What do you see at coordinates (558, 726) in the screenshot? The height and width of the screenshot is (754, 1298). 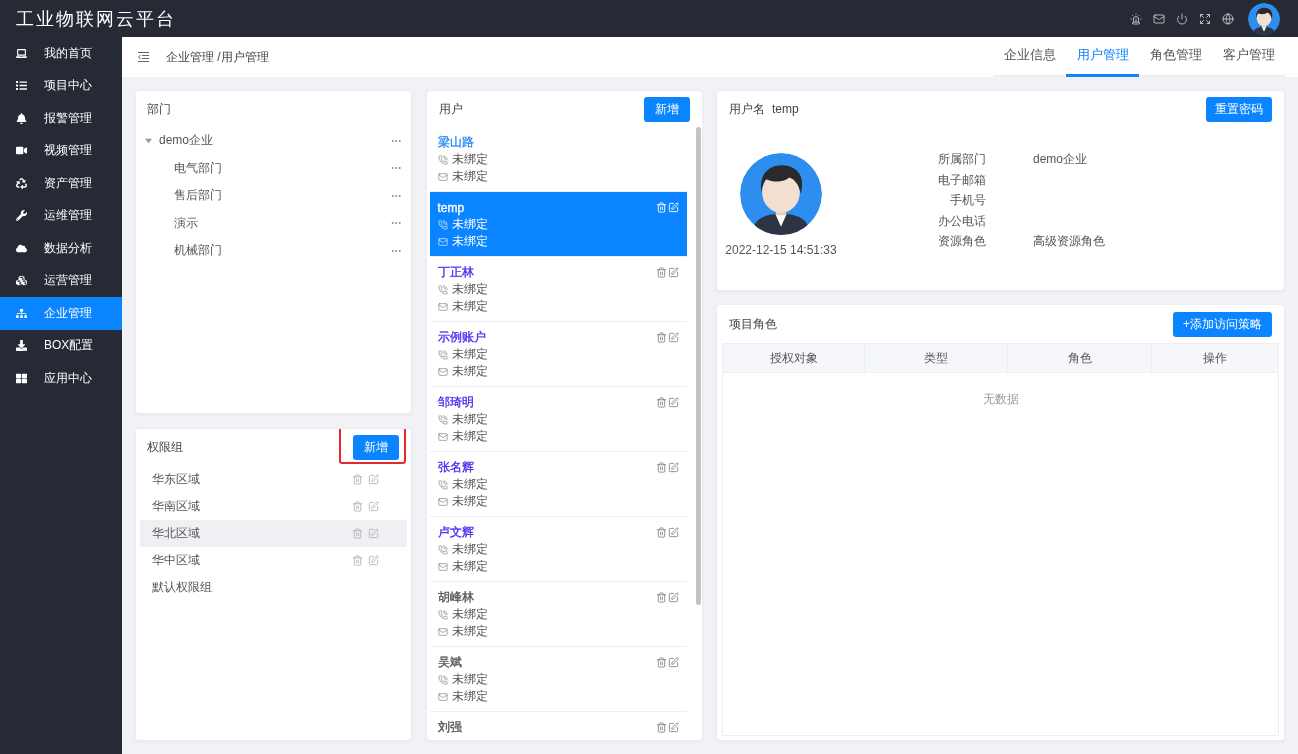 I see `user-list-item: 刘强` at bounding box center [558, 726].